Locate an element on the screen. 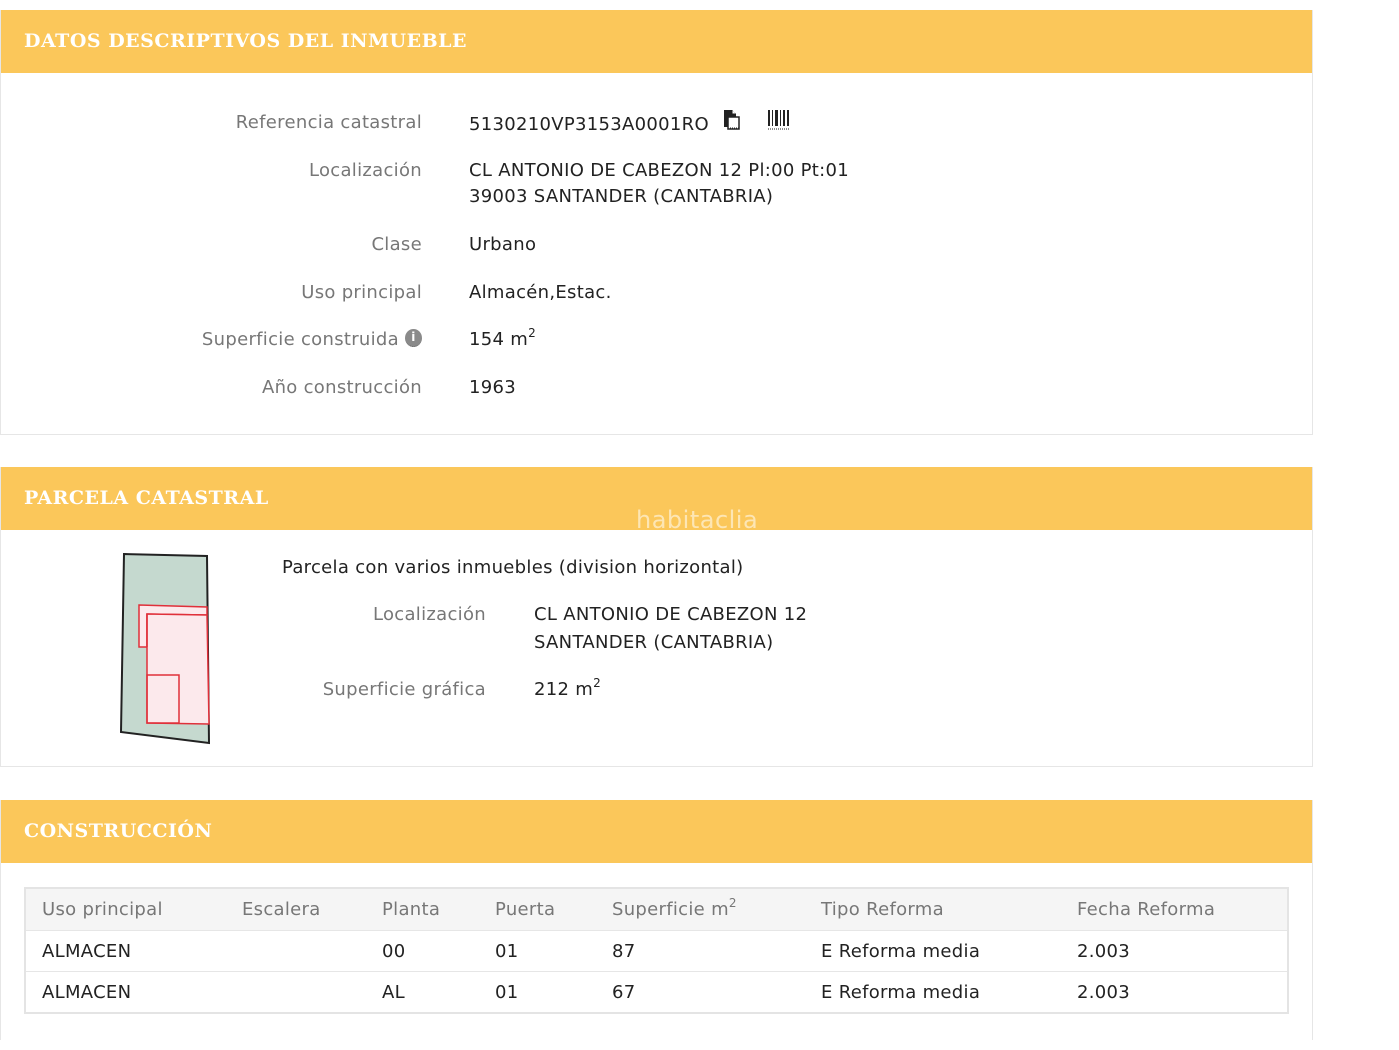 Image resolution: width=1399 pixels, height=1050 pixels. parcela-superficie-value-wrap: 212 m2 is located at coordinates (567, 690).